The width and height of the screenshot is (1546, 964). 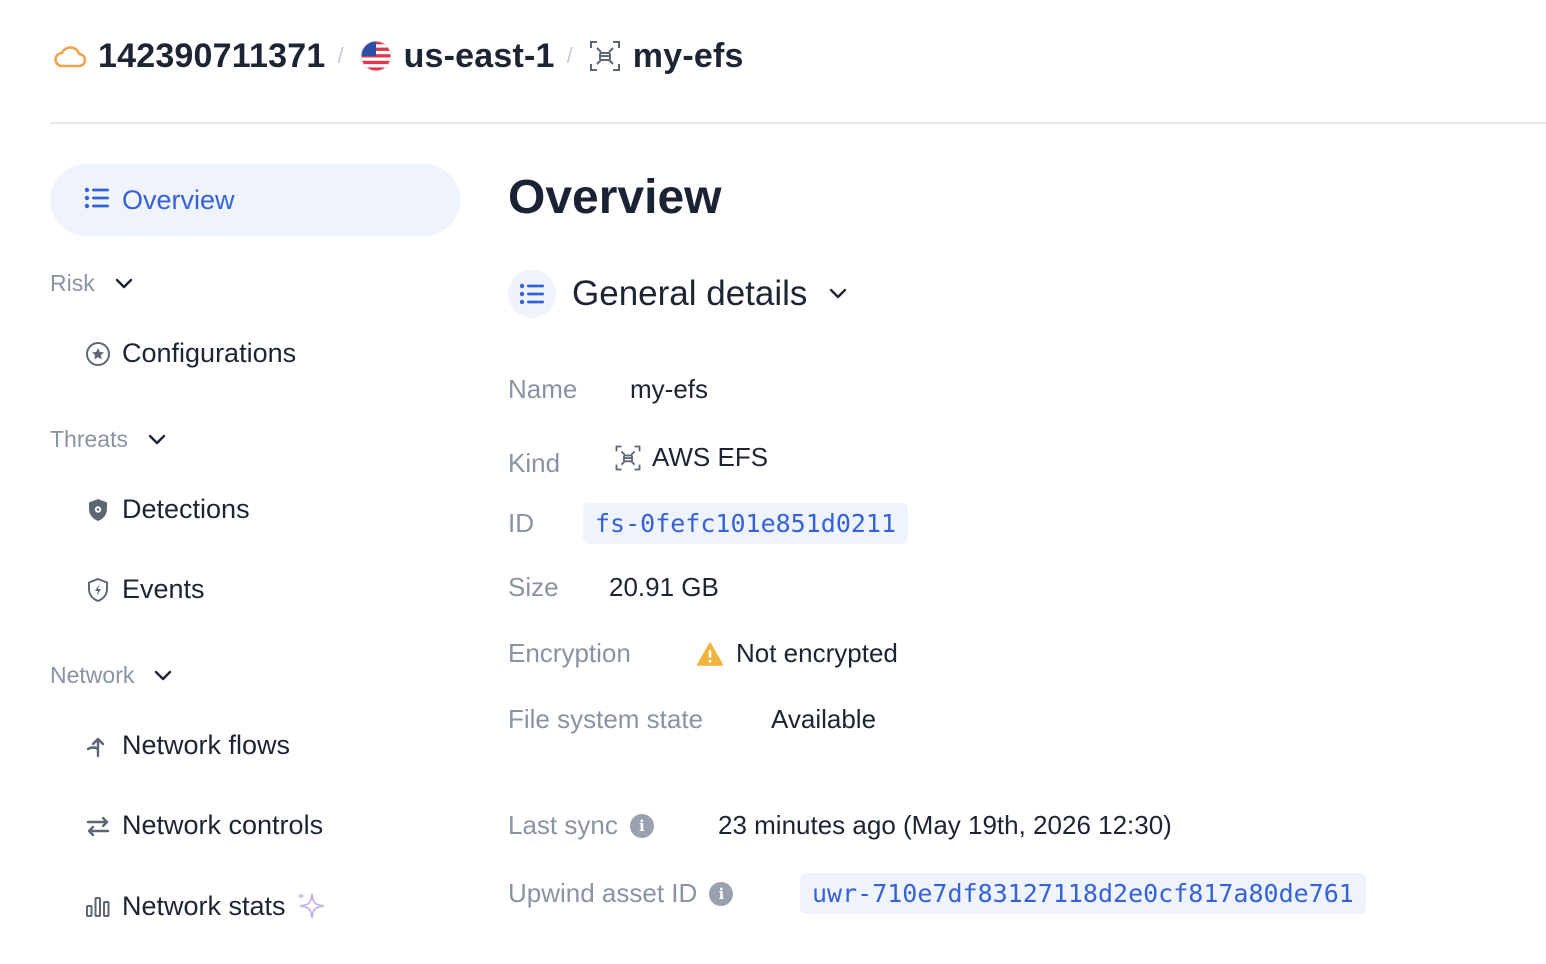 I want to click on general-details-header: General details, so click(x=677, y=294).